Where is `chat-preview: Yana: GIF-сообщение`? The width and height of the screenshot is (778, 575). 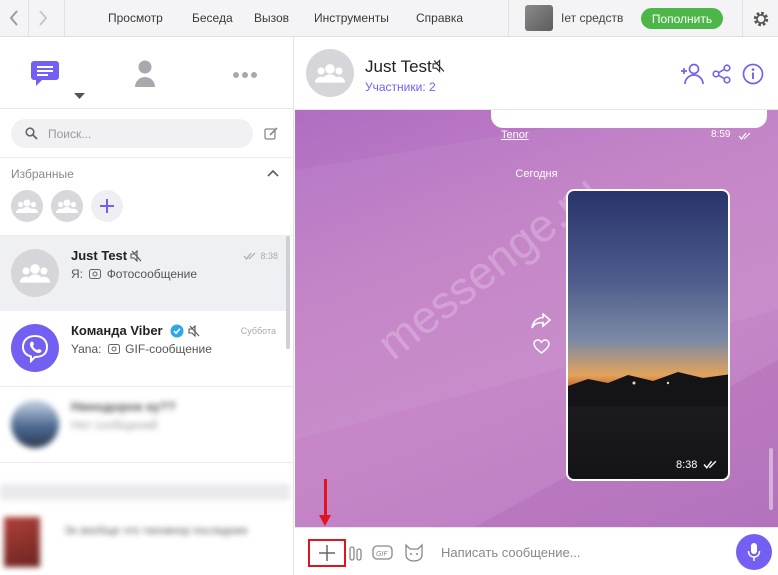 chat-preview: Yana: GIF-сообщение is located at coordinates (141, 349).